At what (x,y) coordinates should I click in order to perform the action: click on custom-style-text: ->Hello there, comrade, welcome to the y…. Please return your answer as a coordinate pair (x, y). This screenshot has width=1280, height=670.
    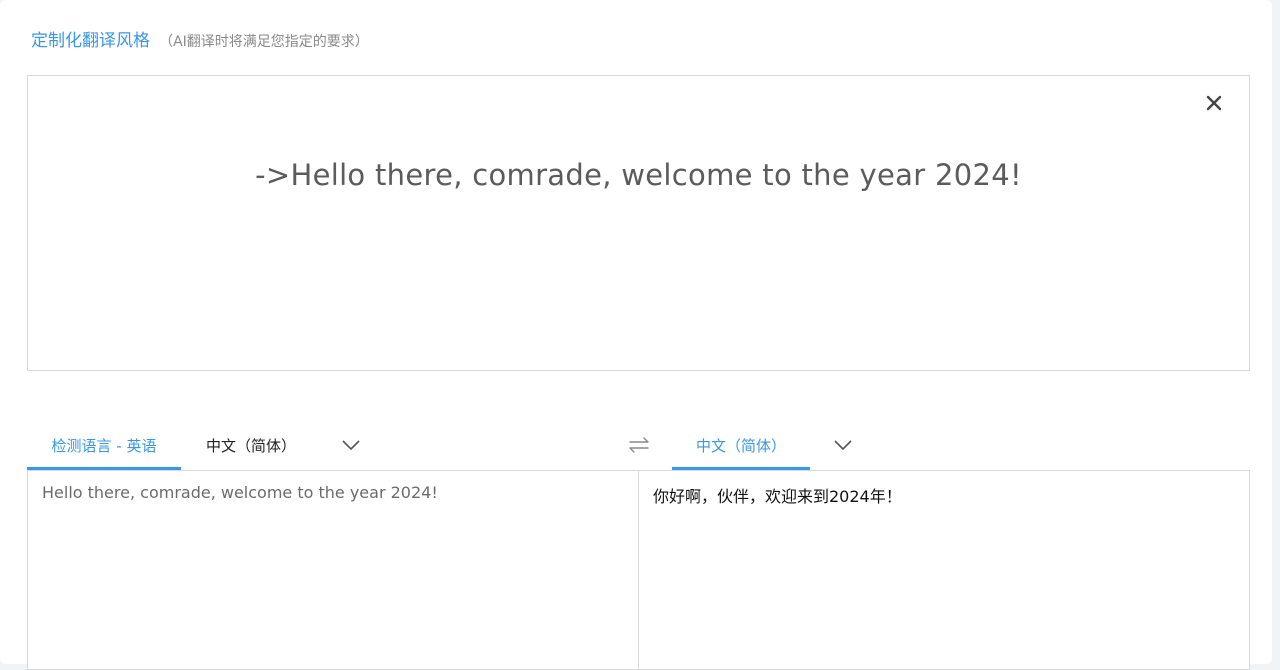
    Looking at the image, I should click on (638, 175).